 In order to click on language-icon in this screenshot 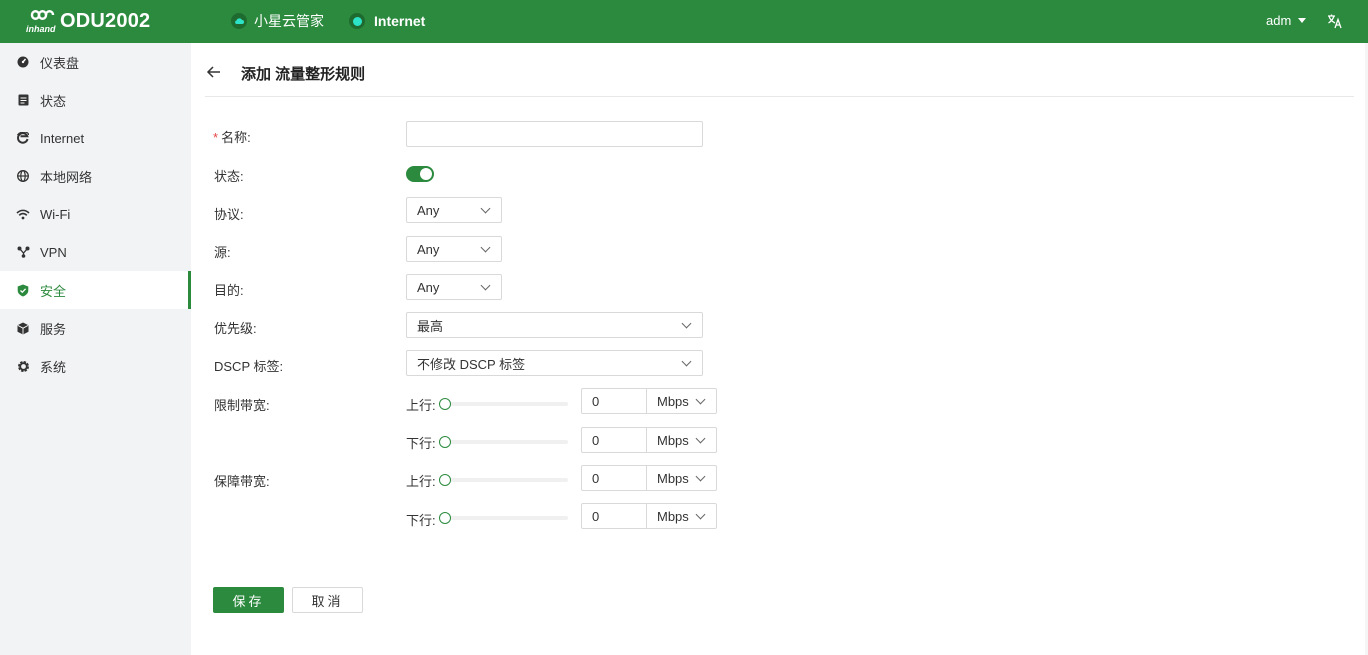, I will do `click(1335, 21)`.